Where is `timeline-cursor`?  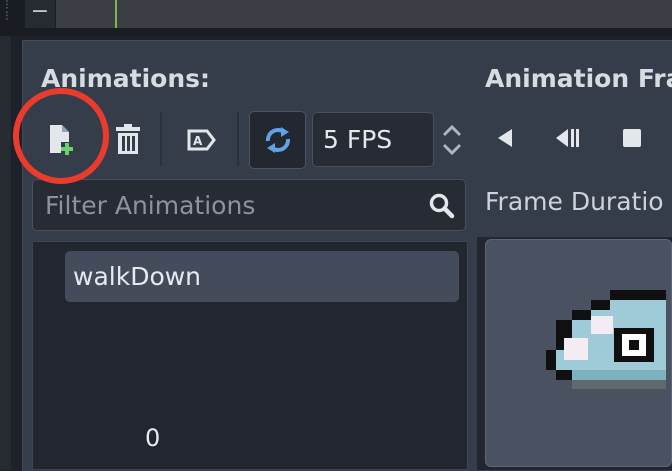
timeline-cursor is located at coordinates (116, 14).